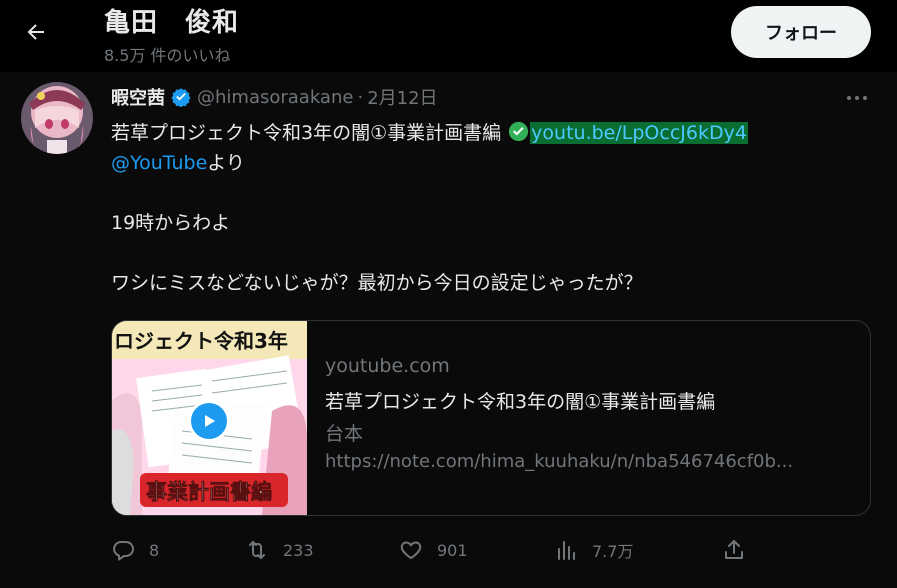 The height and width of the screenshot is (588, 897). I want to click on mention-link: @YouTube, so click(159, 163).